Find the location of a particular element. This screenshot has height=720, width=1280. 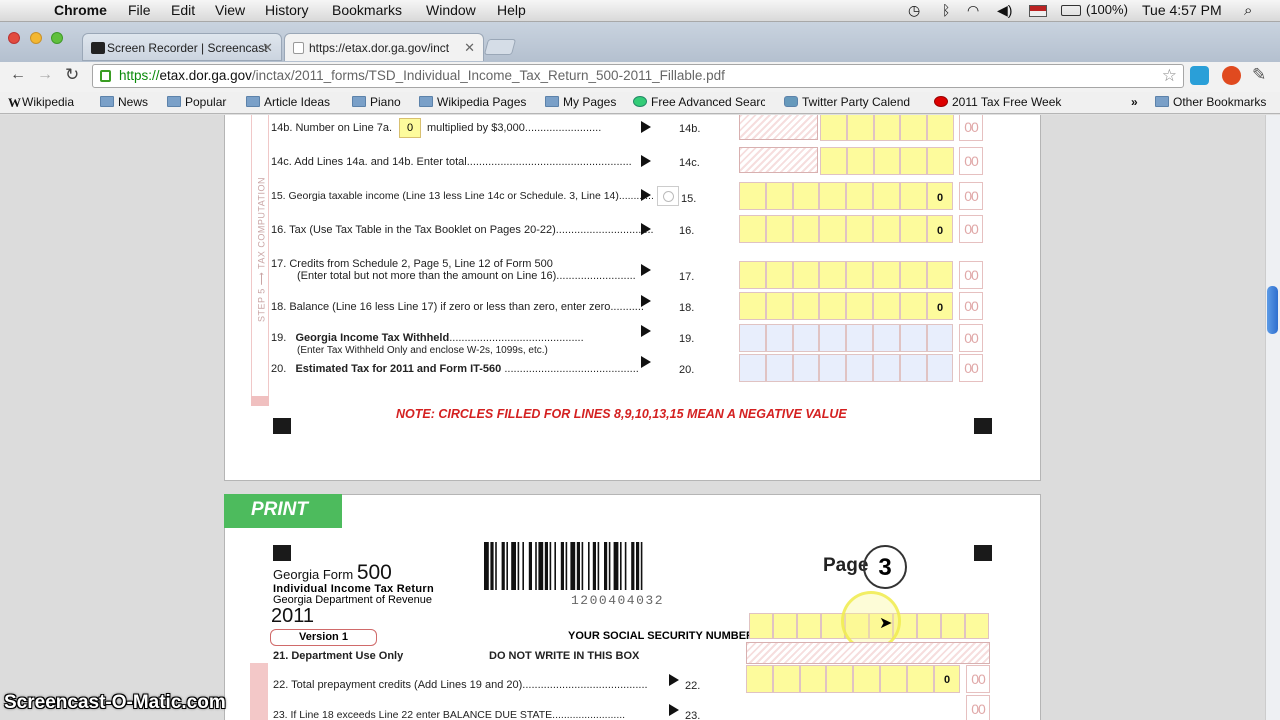

menu-bookmarks: Bookmarks is located at coordinates (367, 10).